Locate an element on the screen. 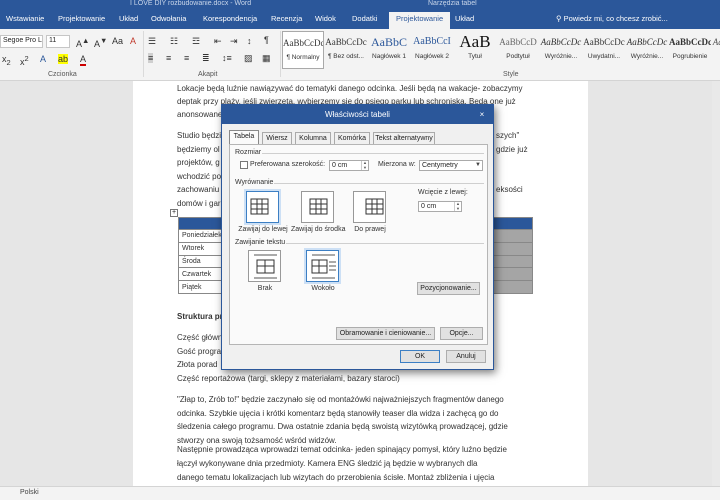 The width and height of the screenshot is (720, 500). preferred-width-checkbox is located at coordinates (244, 165).